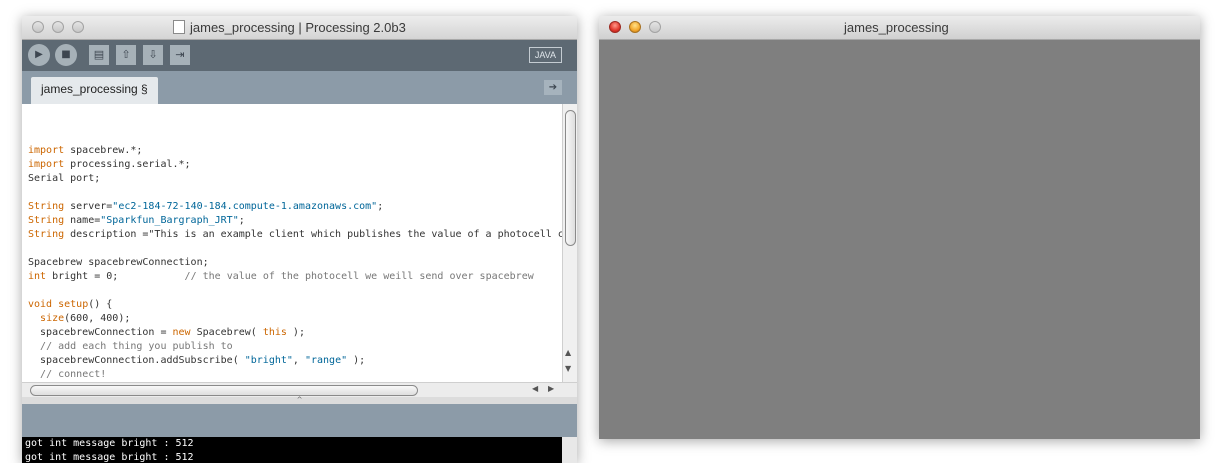  I want to click on sketch-tab-bar: james_processing § ➔, so click(299, 87).